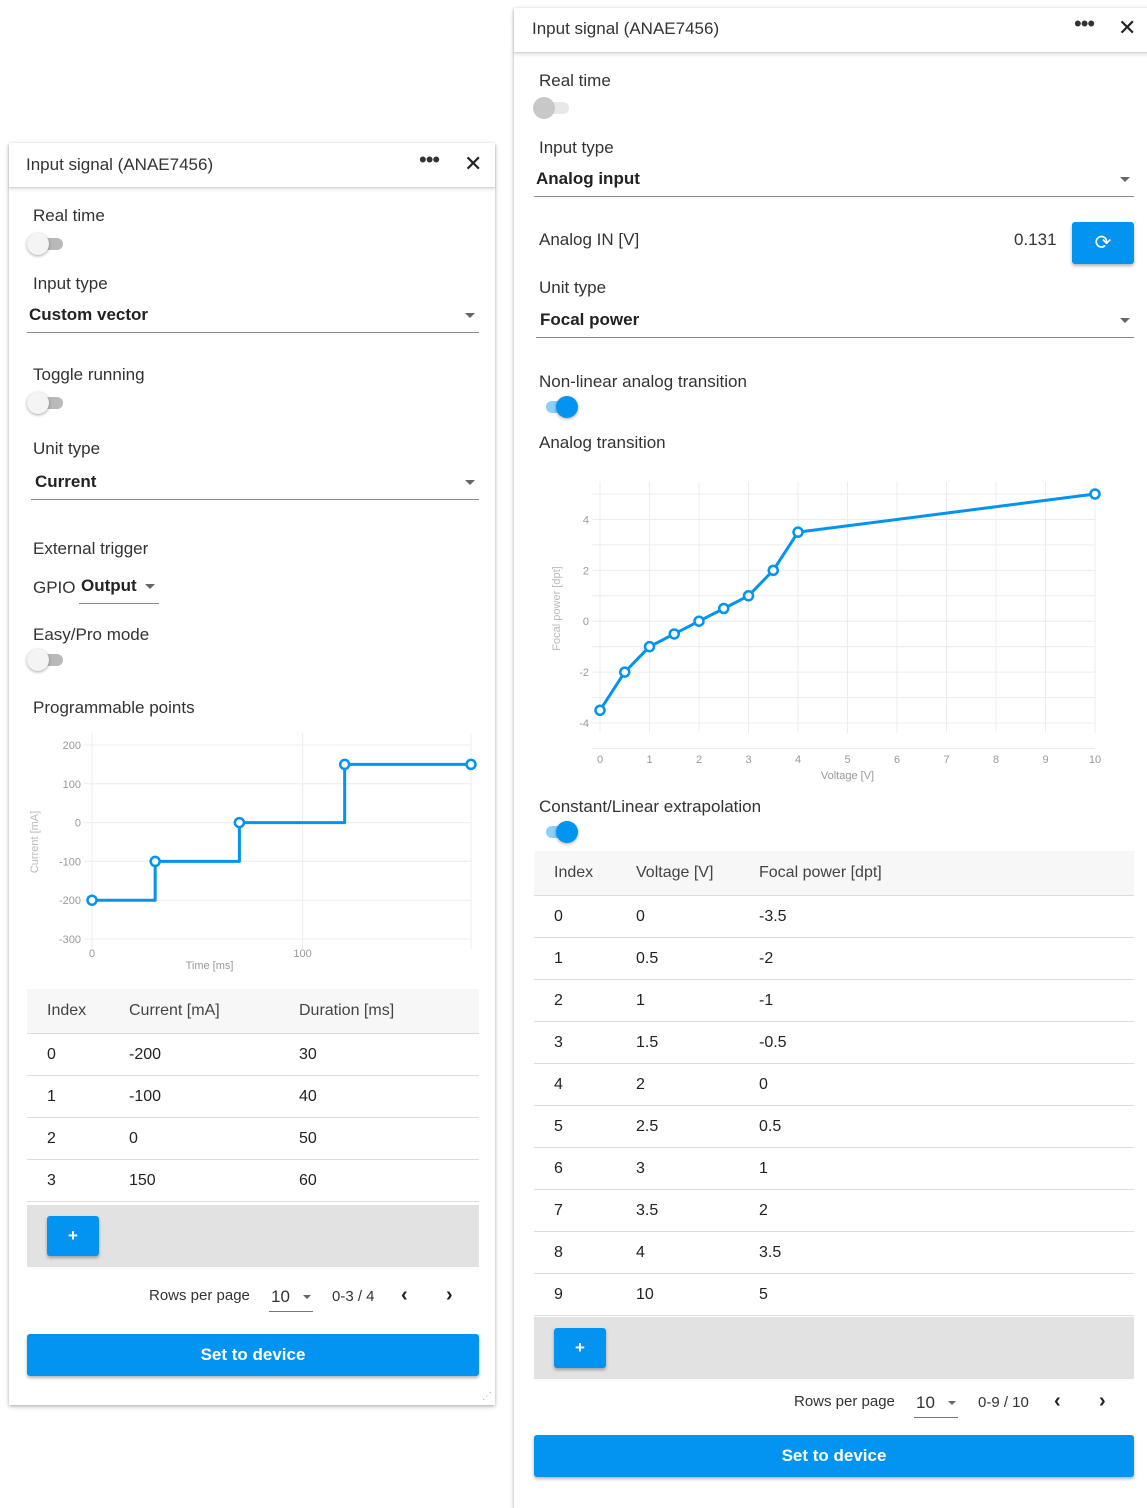 The width and height of the screenshot is (1147, 1508). I want to click on y-tick-label: 200, so click(72, 746).